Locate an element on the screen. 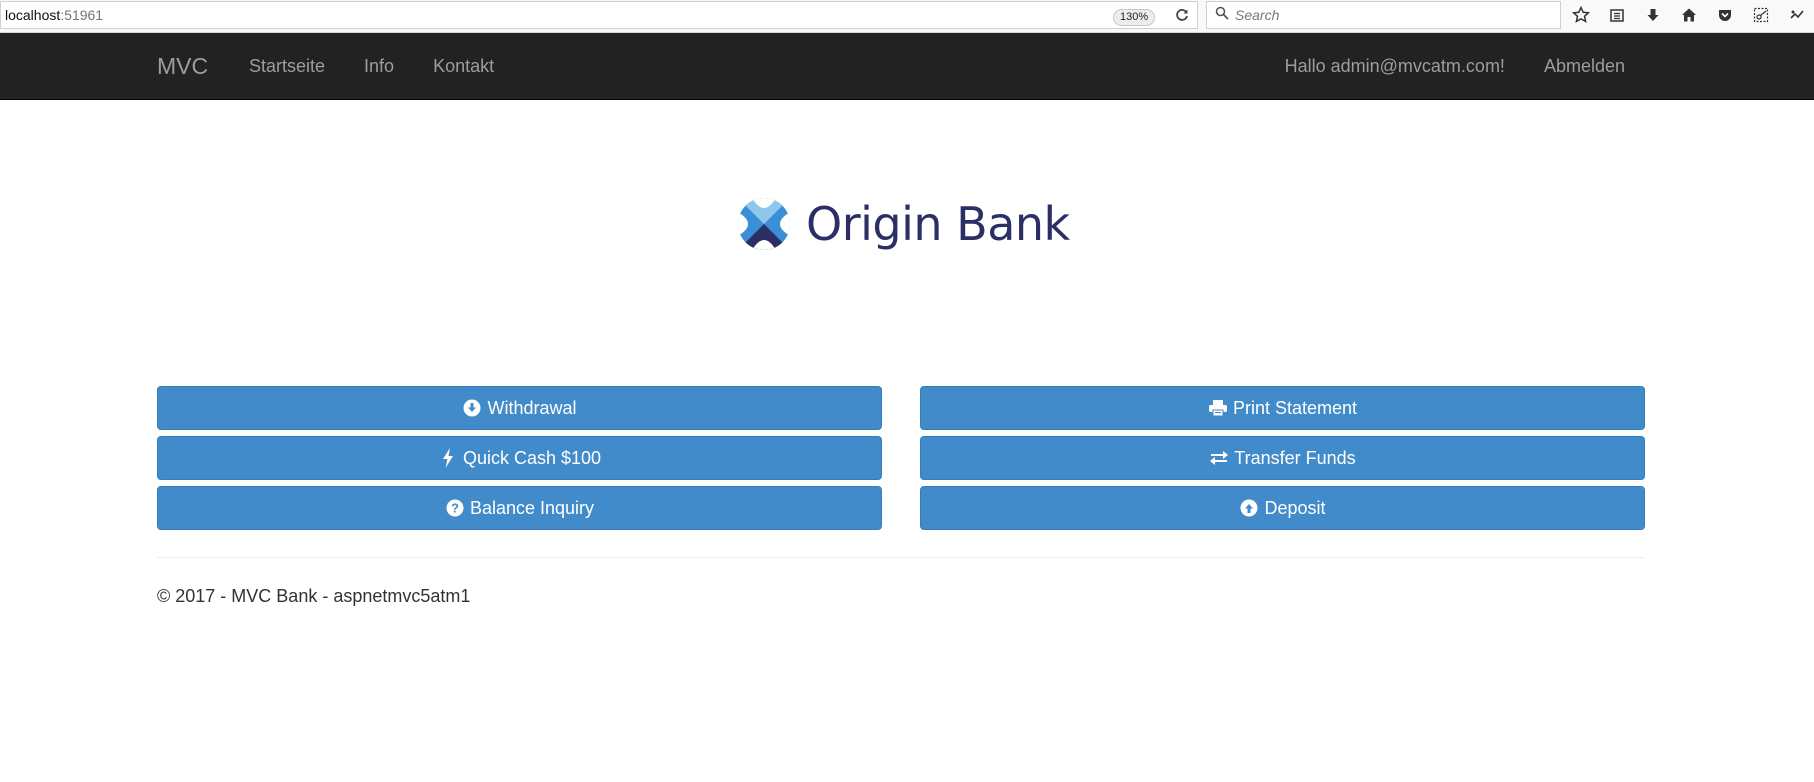 The height and width of the screenshot is (782, 1814). browser-toolbar: localhost:51961 130% is located at coordinates (907, 16).